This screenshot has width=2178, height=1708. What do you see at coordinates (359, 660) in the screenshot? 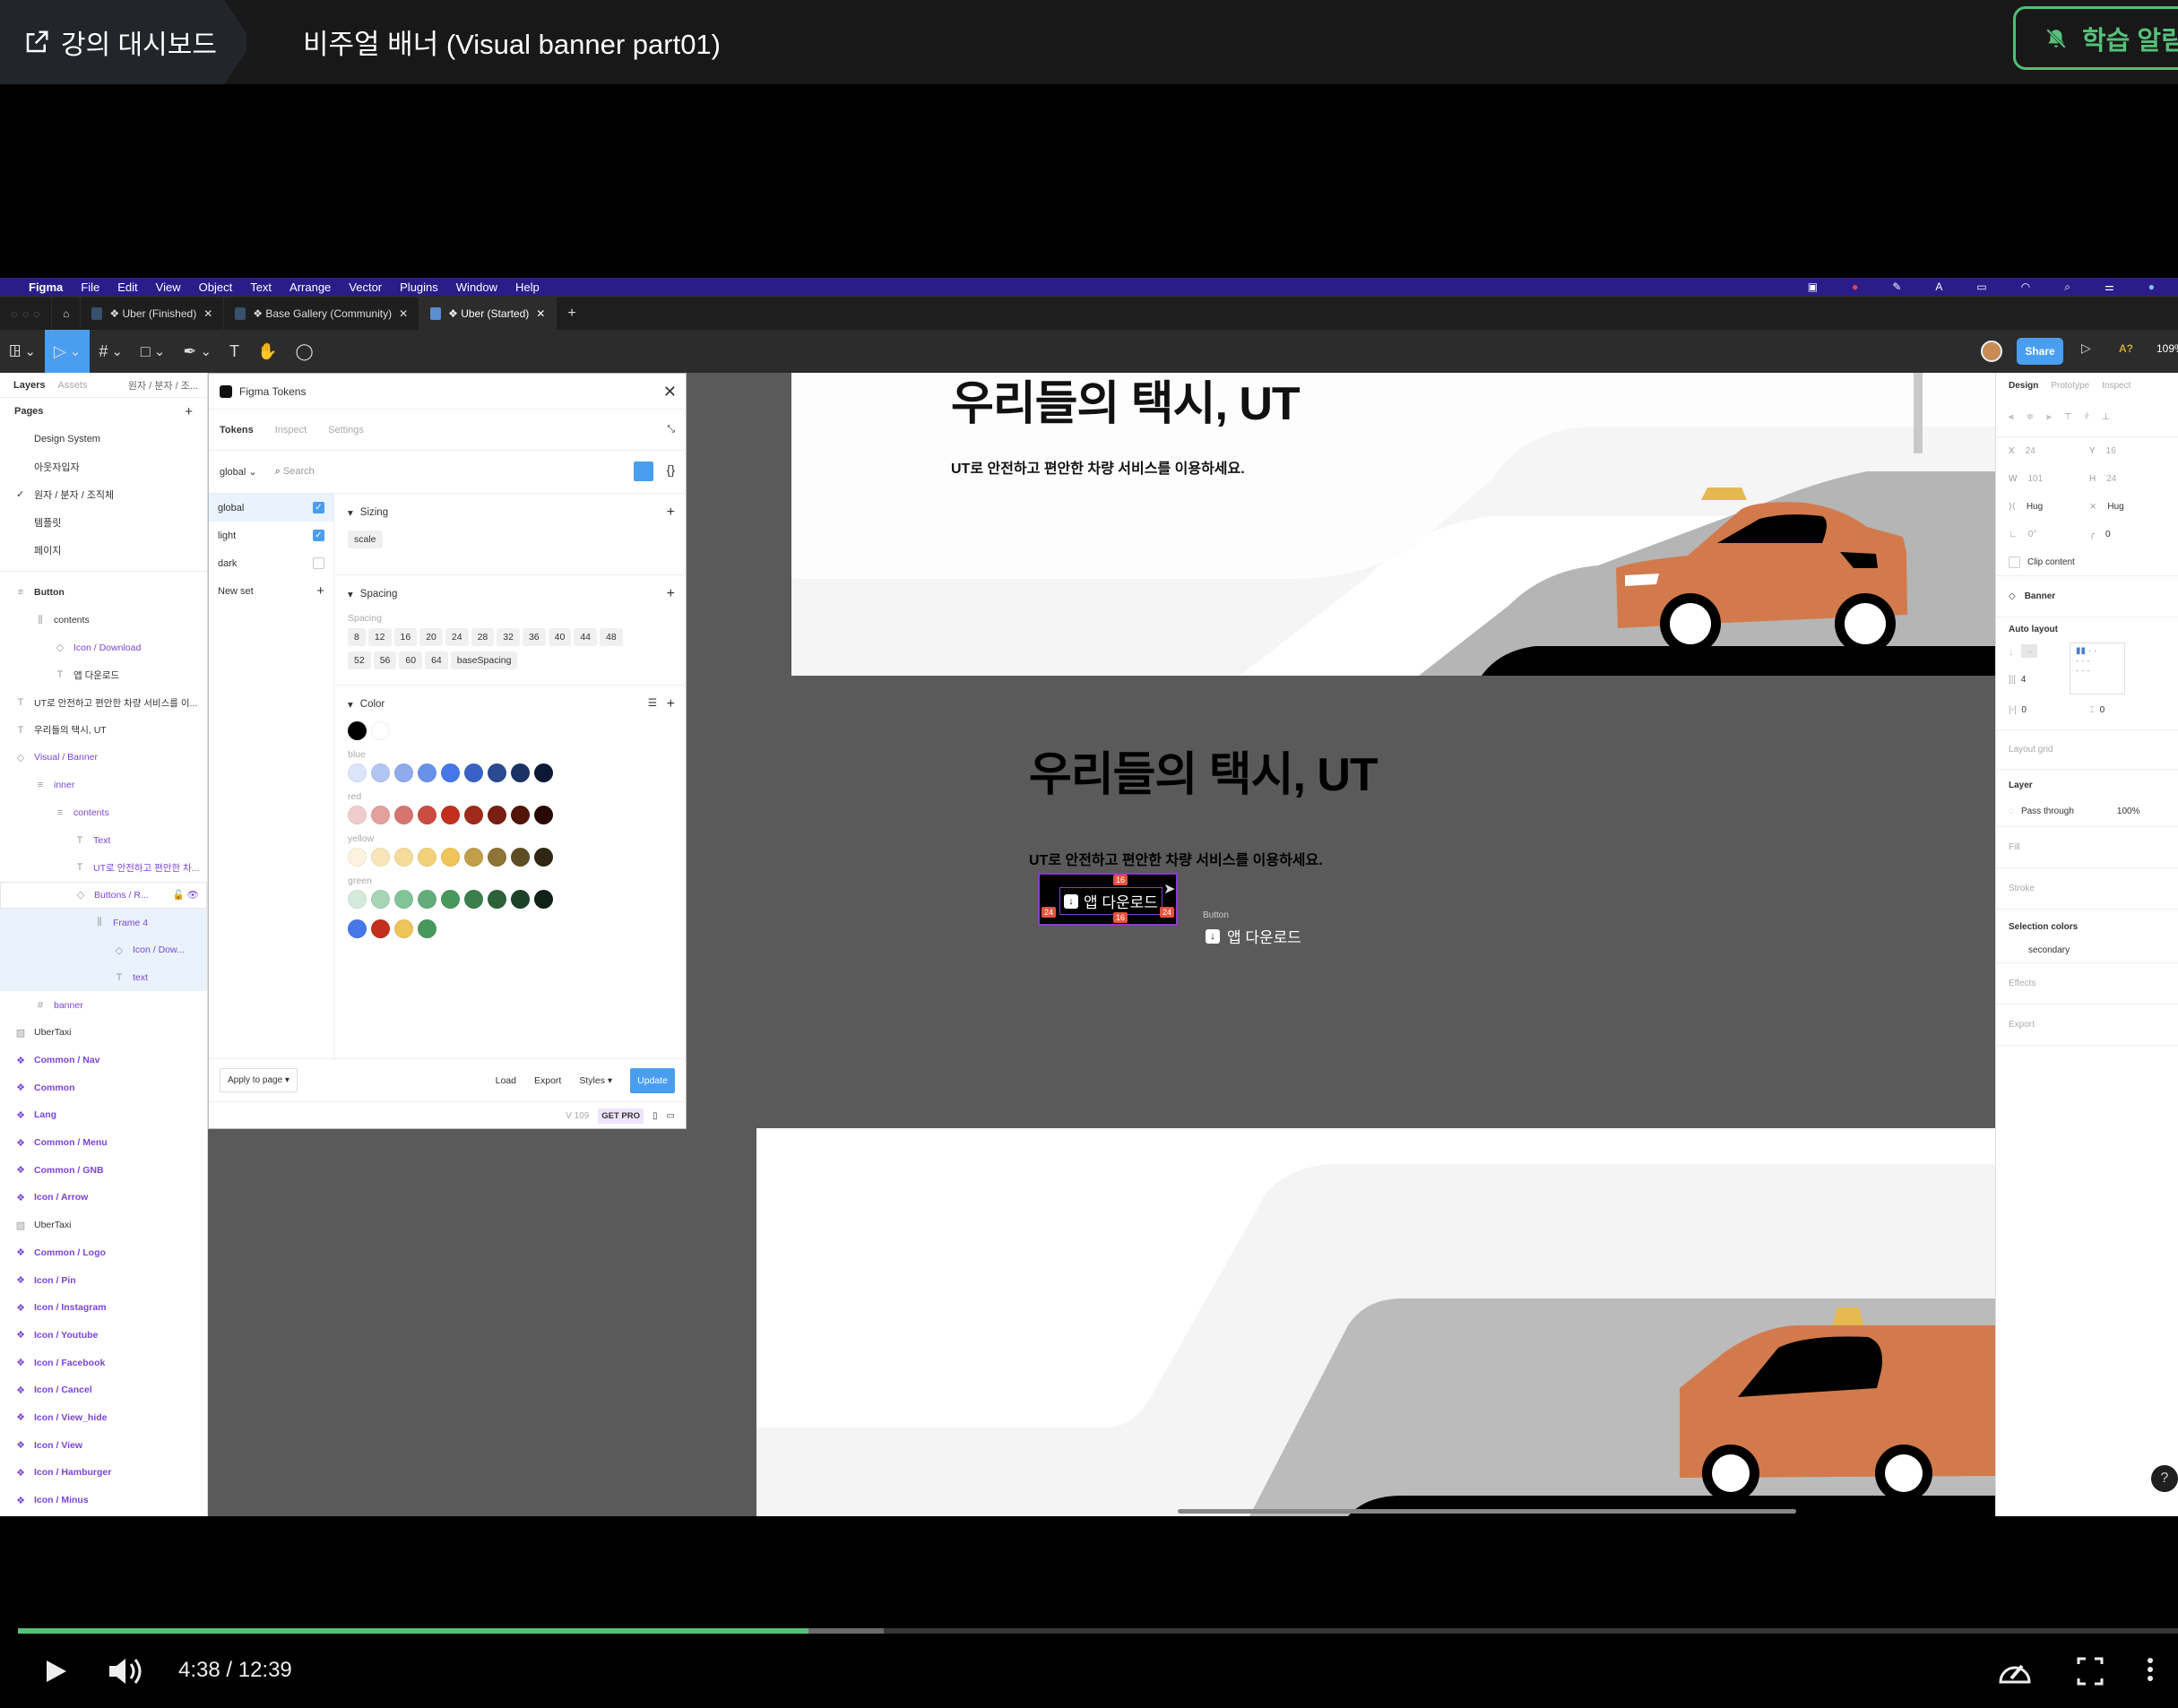
I see `token-chip: 52` at bounding box center [359, 660].